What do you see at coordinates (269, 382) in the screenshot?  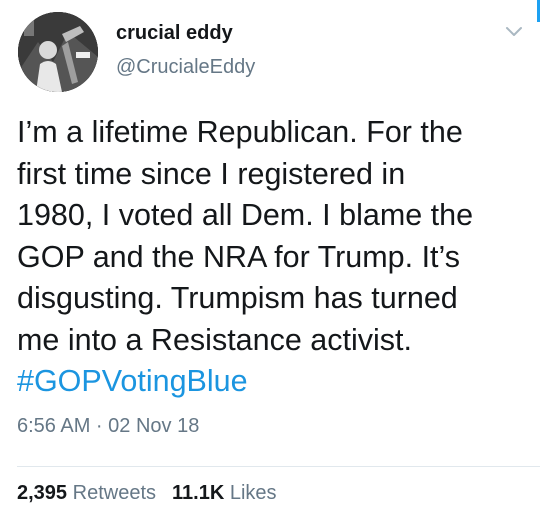 I see `hashtag-link: #GOPVotingBlue` at bounding box center [269, 382].